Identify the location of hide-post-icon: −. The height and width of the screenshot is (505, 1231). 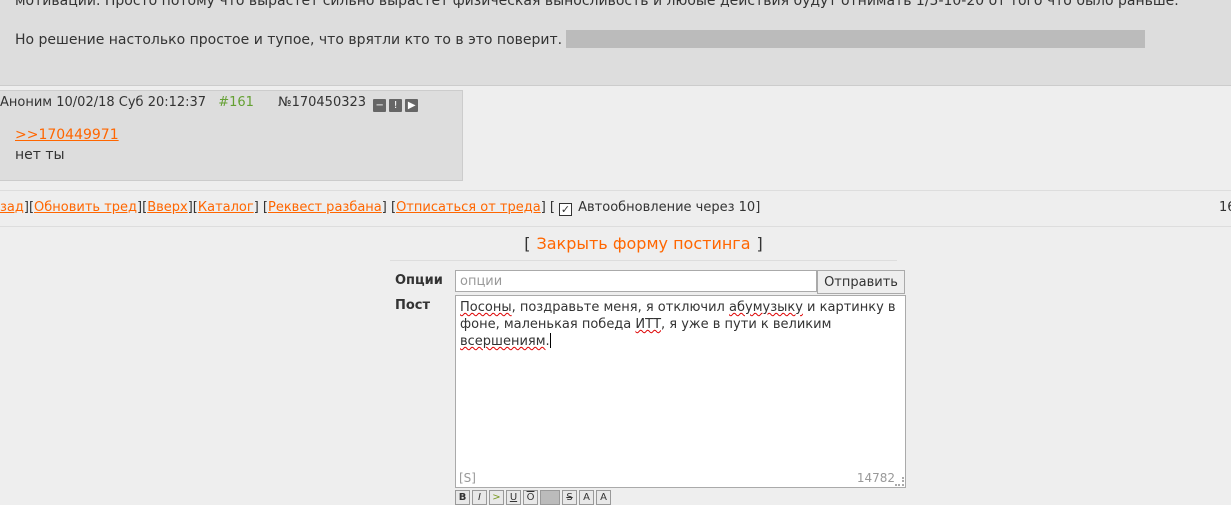
(380, 105).